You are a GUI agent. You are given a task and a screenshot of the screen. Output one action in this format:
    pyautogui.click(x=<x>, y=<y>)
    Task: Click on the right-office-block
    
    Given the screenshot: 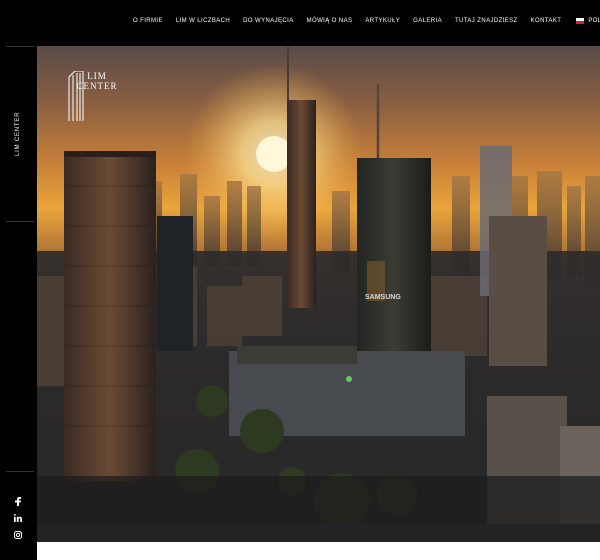 What is the action you would take?
    pyautogui.click(x=518, y=291)
    